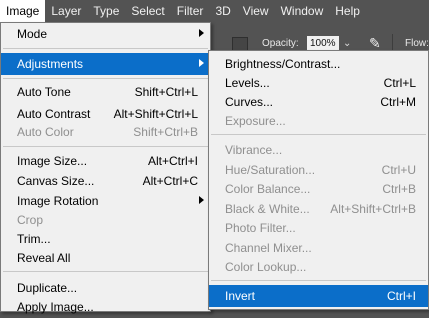 This screenshot has height=318, width=429. Describe the element at coordinates (105, 64) in the screenshot. I see `menu-item-adjustments: Adjustments` at that location.